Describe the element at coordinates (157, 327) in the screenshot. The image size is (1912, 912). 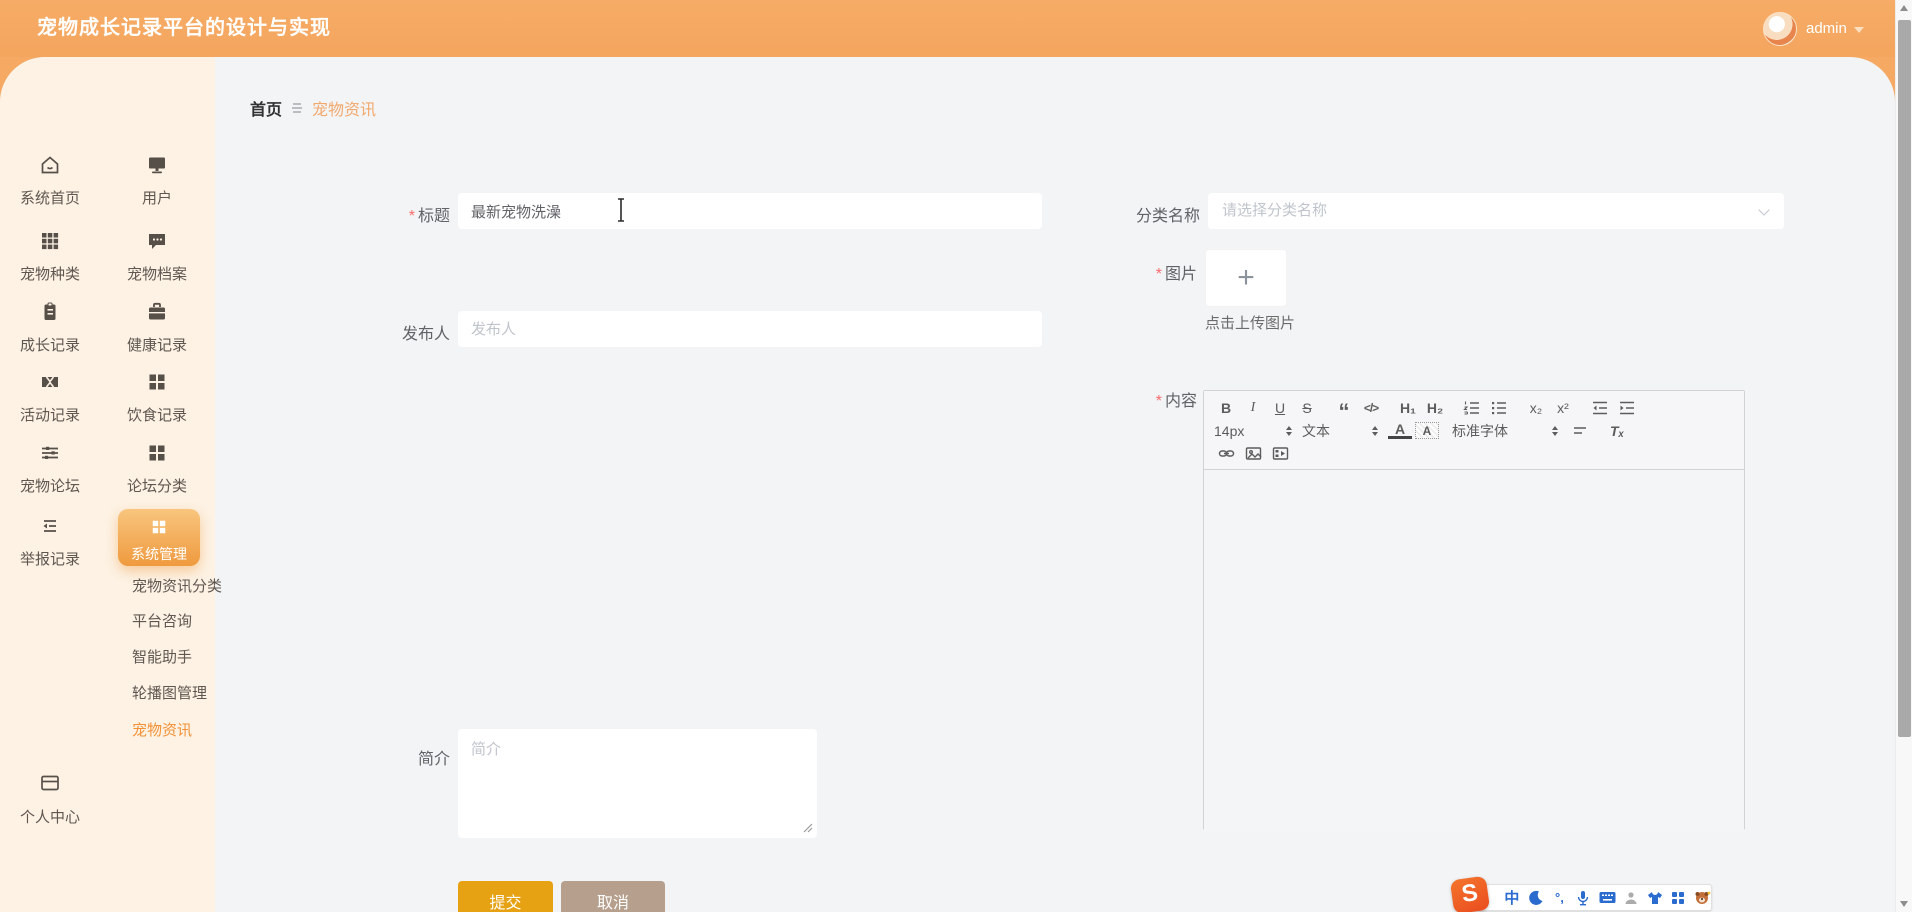
I see `sidebar-item-health-records: 健康记录` at that location.